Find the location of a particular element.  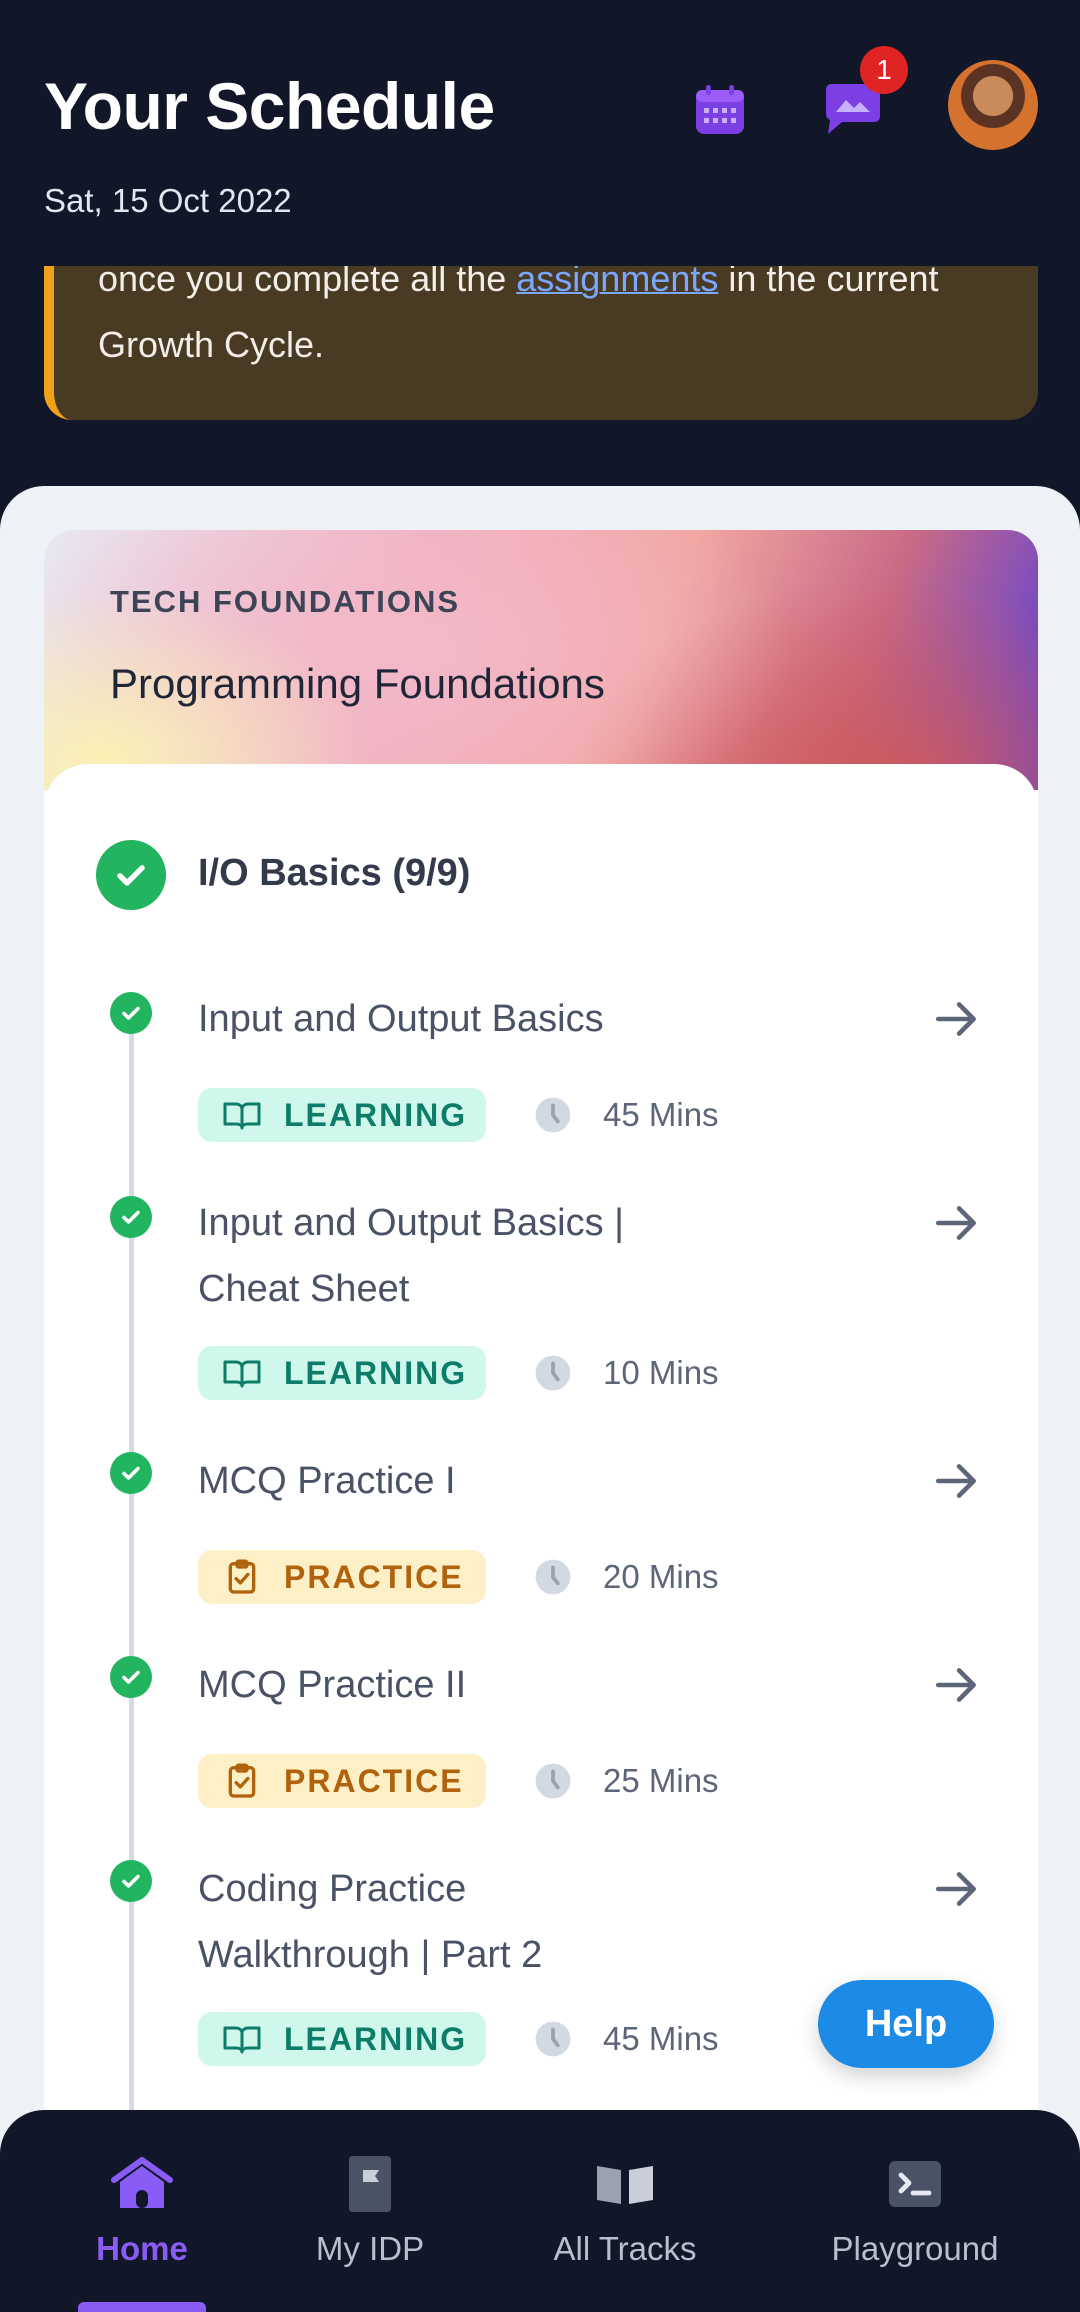

item-title: MCQ Practice II is located at coordinates (332, 1685).